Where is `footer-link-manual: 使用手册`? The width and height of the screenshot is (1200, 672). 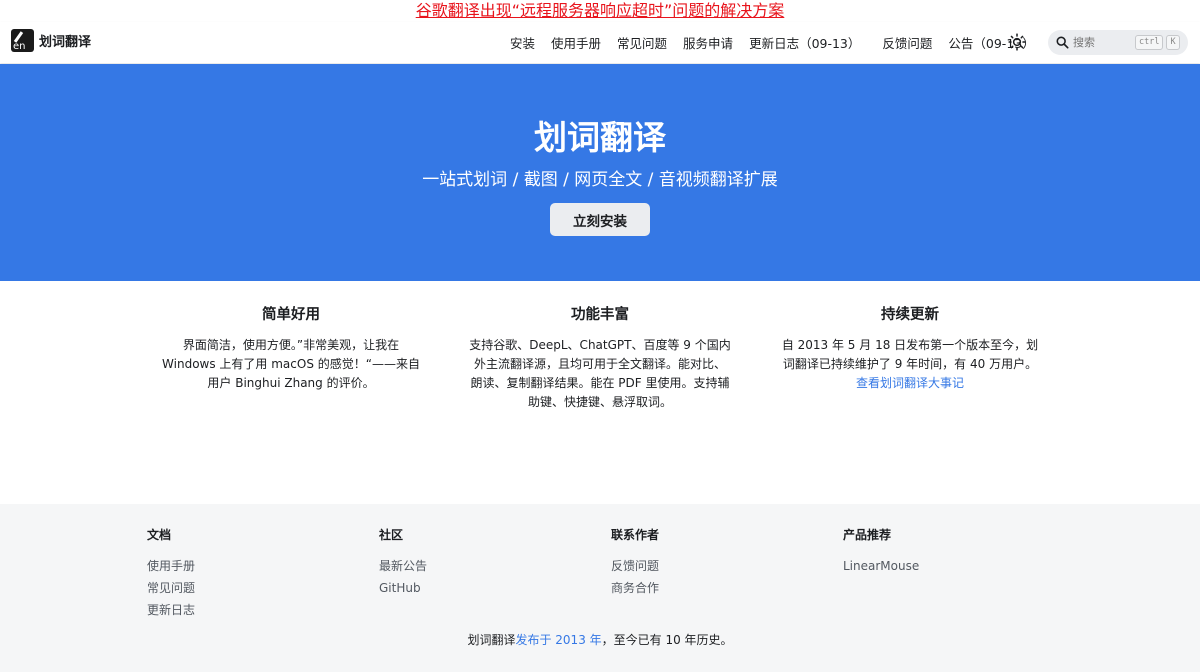
footer-link-manual: 使用手册 is located at coordinates (171, 566).